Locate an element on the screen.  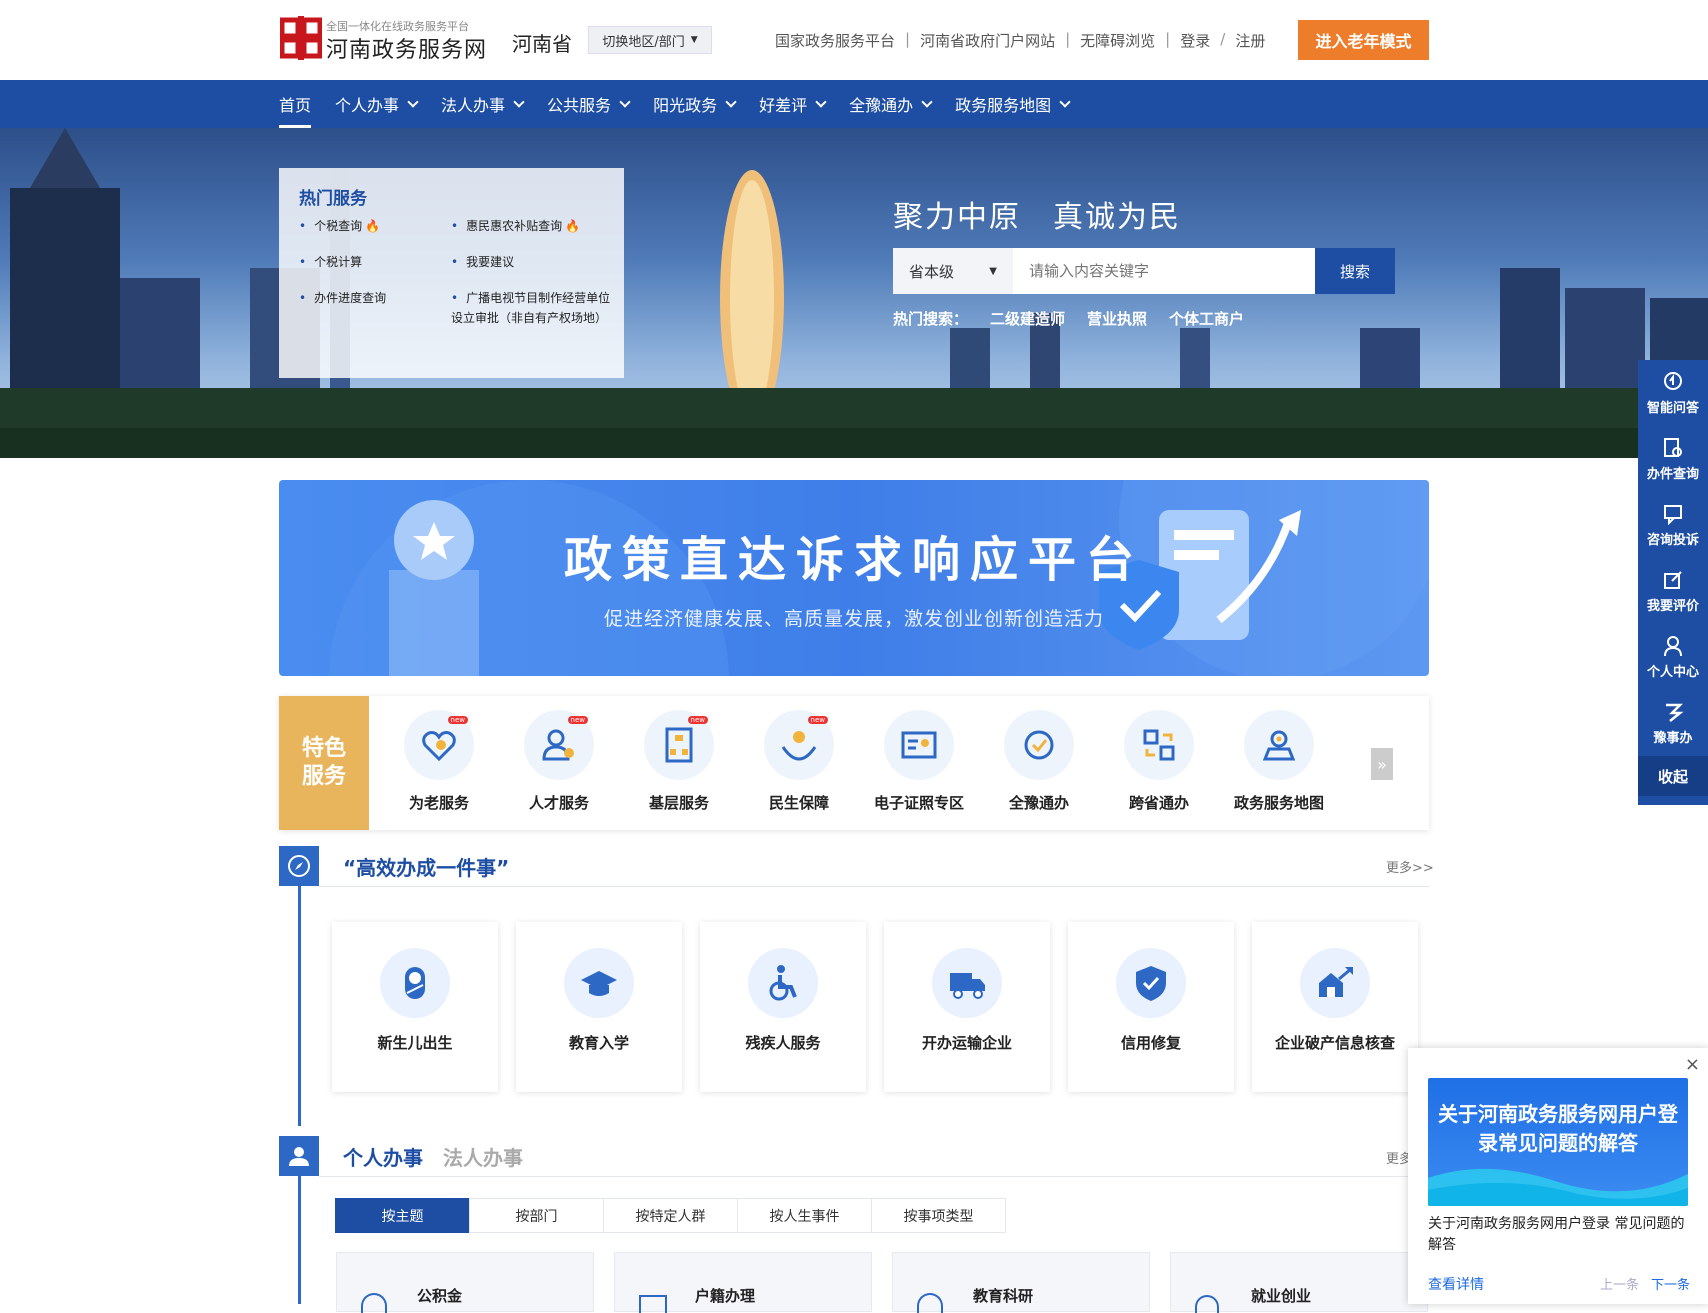
login-link: 登录 is located at coordinates (1195, 40).